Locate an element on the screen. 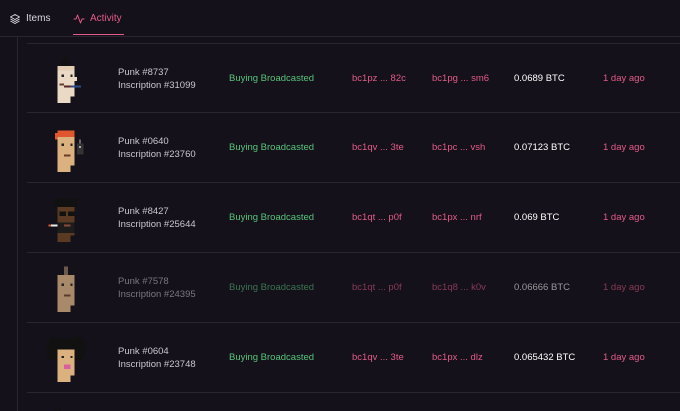 The image size is (680, 411). item-name-block: Punk #0640 Inscription #23760 is located at coordinates (157, 148).